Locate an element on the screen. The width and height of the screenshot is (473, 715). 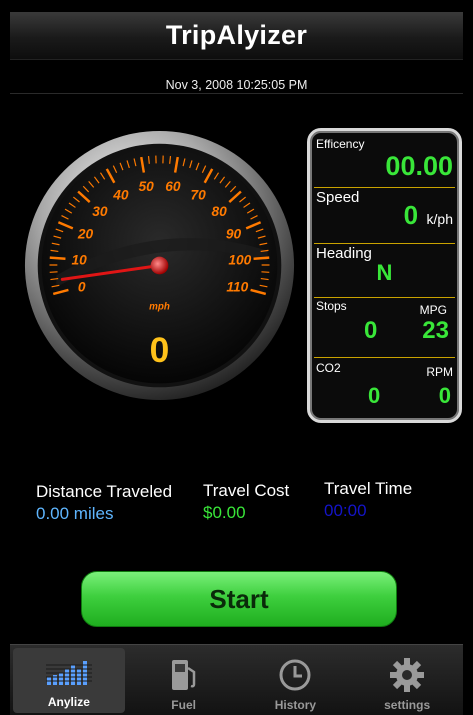
tab-history: History is located at coordinates (296, 680).